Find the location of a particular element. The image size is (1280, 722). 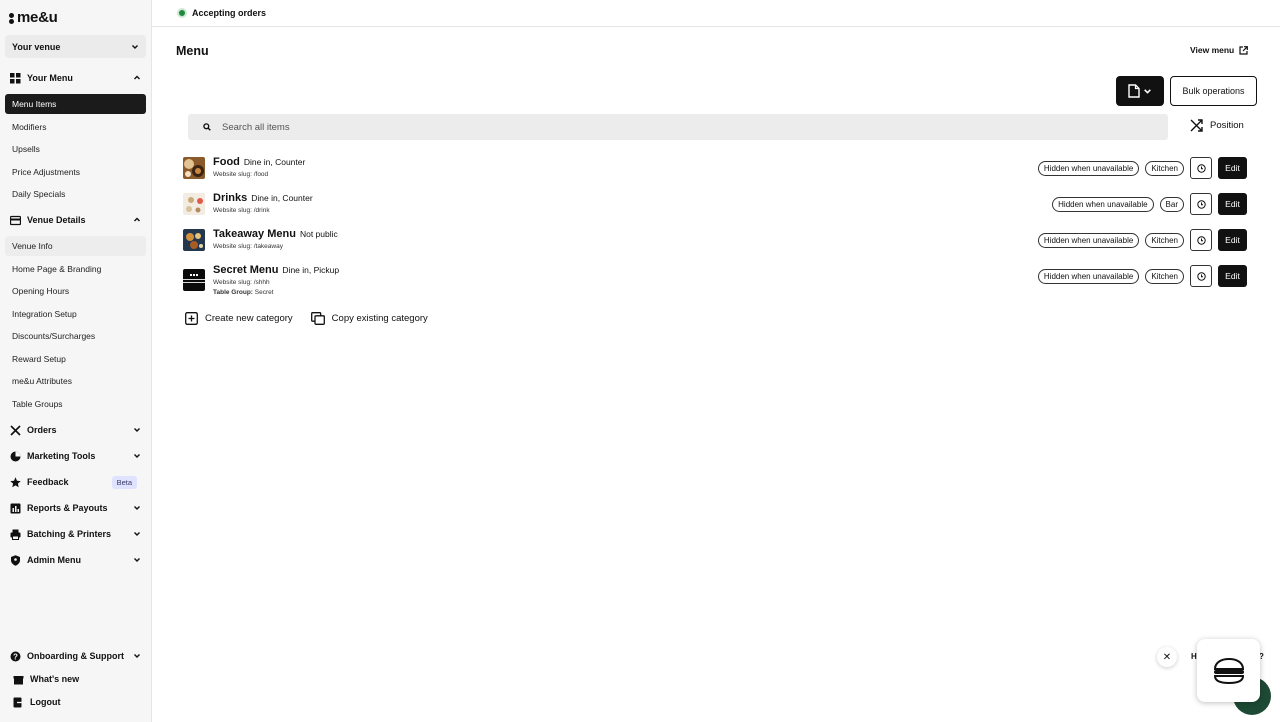

nav-section-onboarding-support: ? Onboarding & Support is located at coordinates (75, 656).